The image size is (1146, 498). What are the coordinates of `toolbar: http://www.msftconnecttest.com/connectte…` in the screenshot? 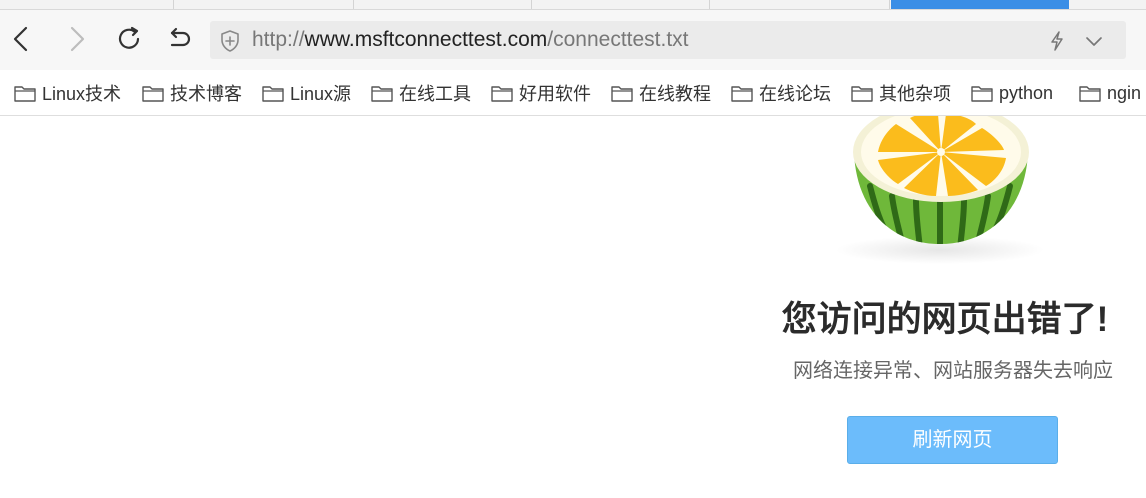 It's located at (573, 40).